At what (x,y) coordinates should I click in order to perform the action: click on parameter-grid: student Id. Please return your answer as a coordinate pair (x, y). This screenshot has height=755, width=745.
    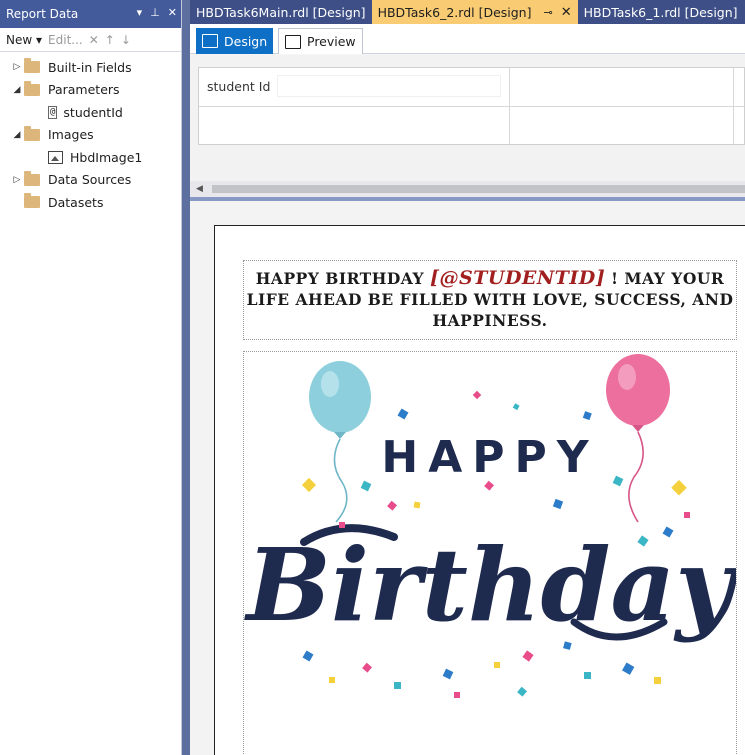
    Looking at the image, I should click on (471, 106).